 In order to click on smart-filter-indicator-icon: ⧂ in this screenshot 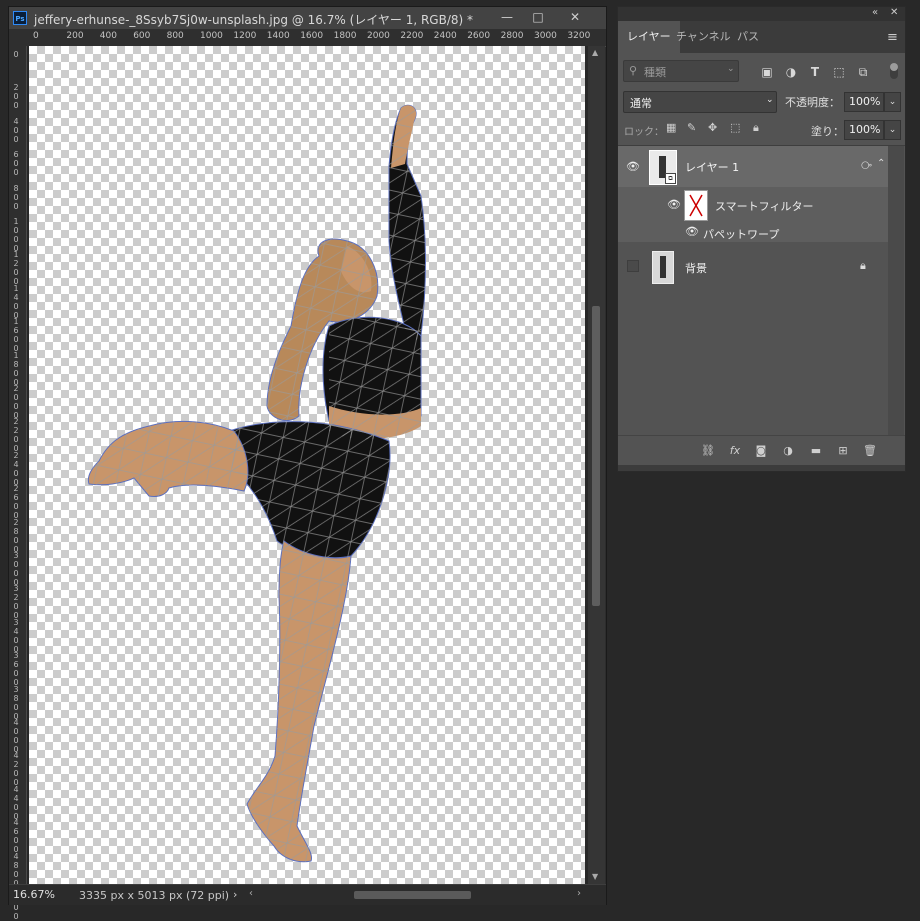, I will do `click(866, 166)`.